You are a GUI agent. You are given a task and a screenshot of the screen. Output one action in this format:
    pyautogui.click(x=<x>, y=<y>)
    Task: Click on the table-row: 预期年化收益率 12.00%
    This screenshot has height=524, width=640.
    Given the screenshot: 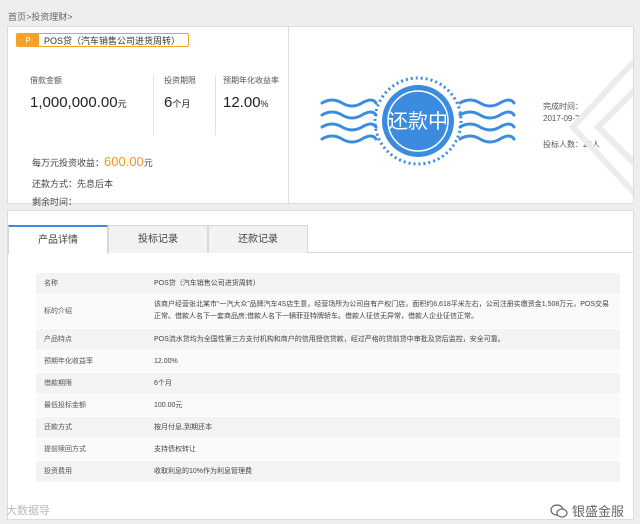 What is the action you would take?
    pyautogui.click(x=328, y=361)
    